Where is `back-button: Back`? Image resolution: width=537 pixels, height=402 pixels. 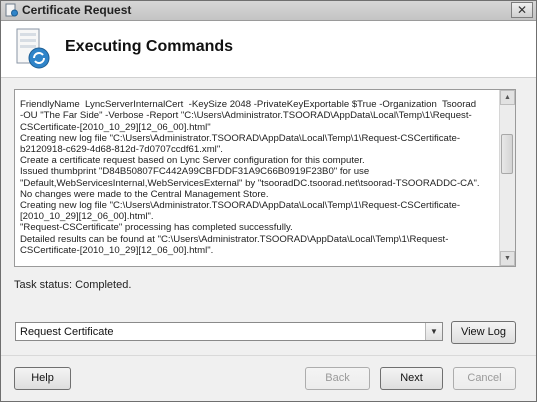
back-button: Back is located at coordinates (337, 378).